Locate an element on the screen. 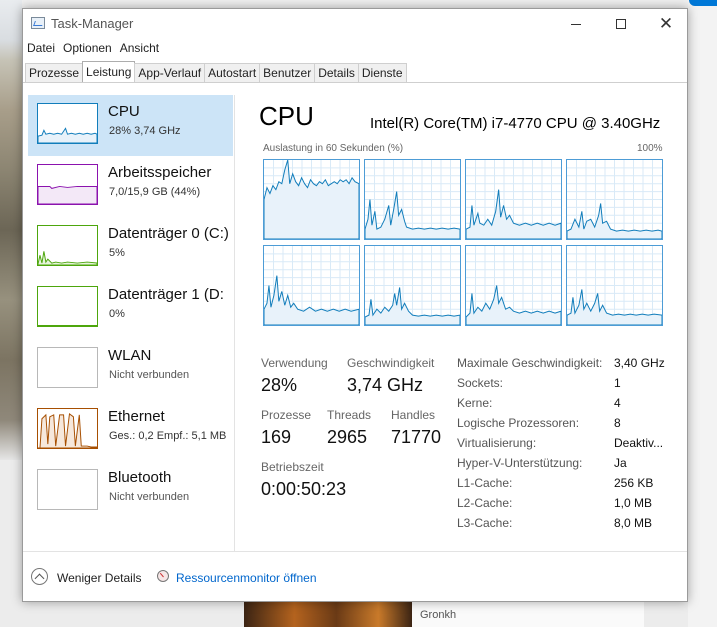  resource-summary: 7,0/15,9 GB (44%) is located at coordinates (155, 192).